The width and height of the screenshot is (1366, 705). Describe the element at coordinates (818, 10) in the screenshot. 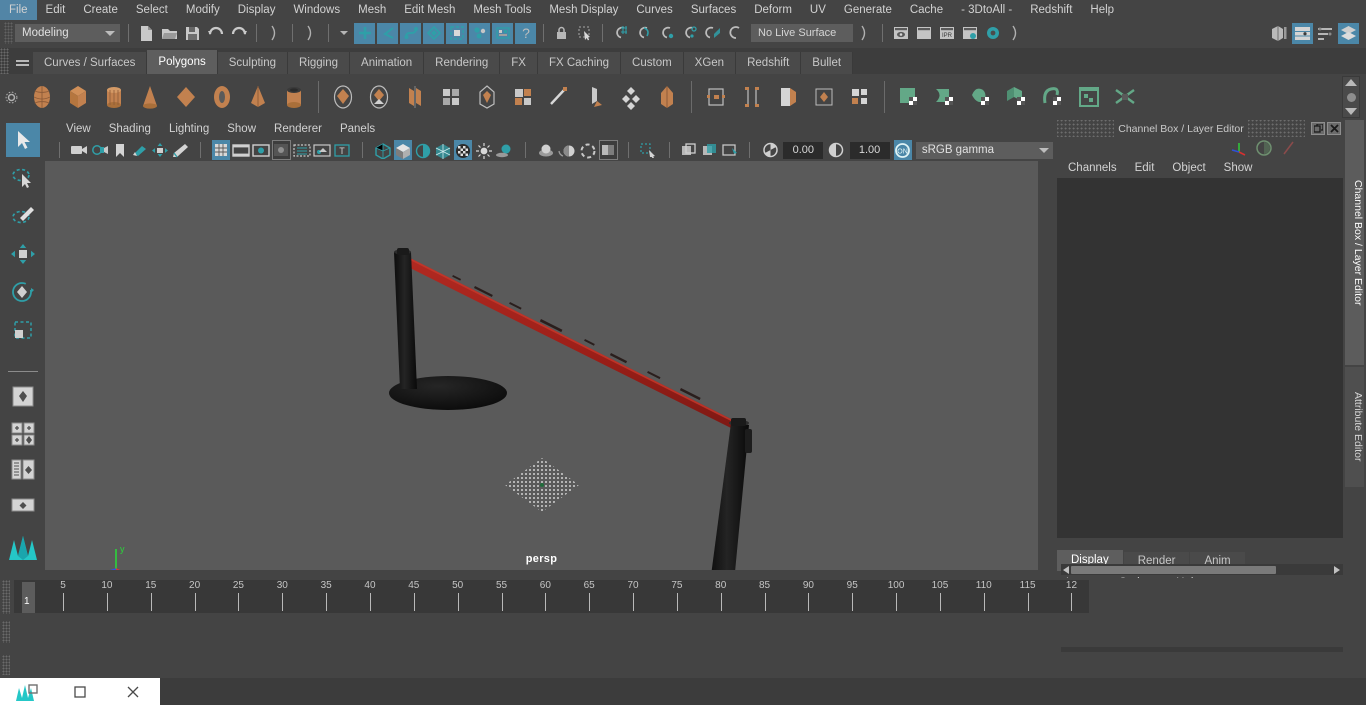

I see `menu-item-uv: UV` at that location.